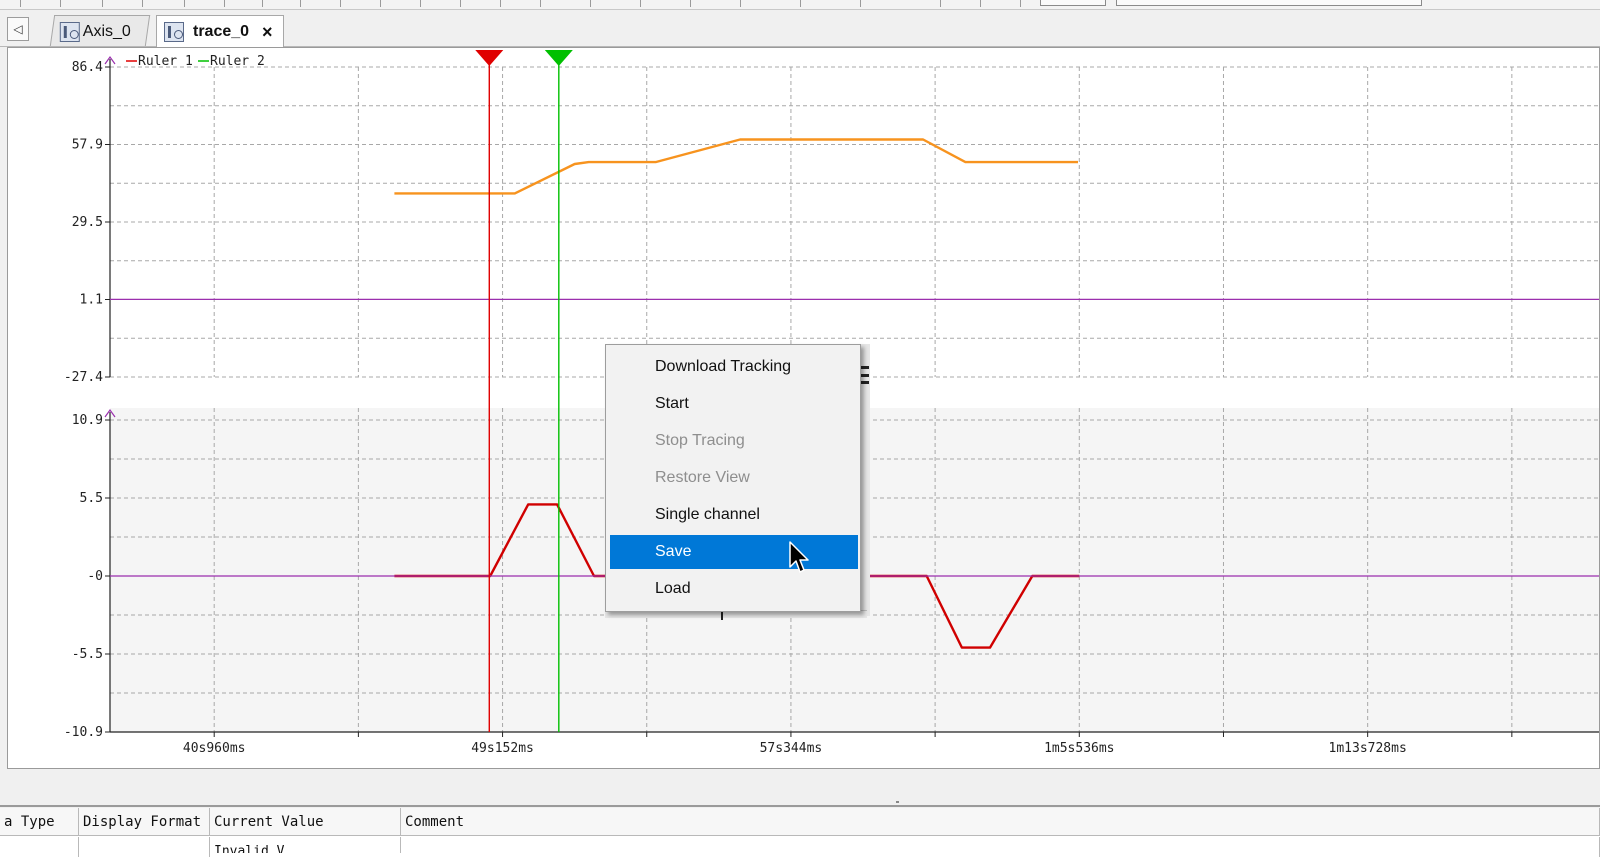  I want to click on x-tick-label: 49s152ms, so click(502, 748).